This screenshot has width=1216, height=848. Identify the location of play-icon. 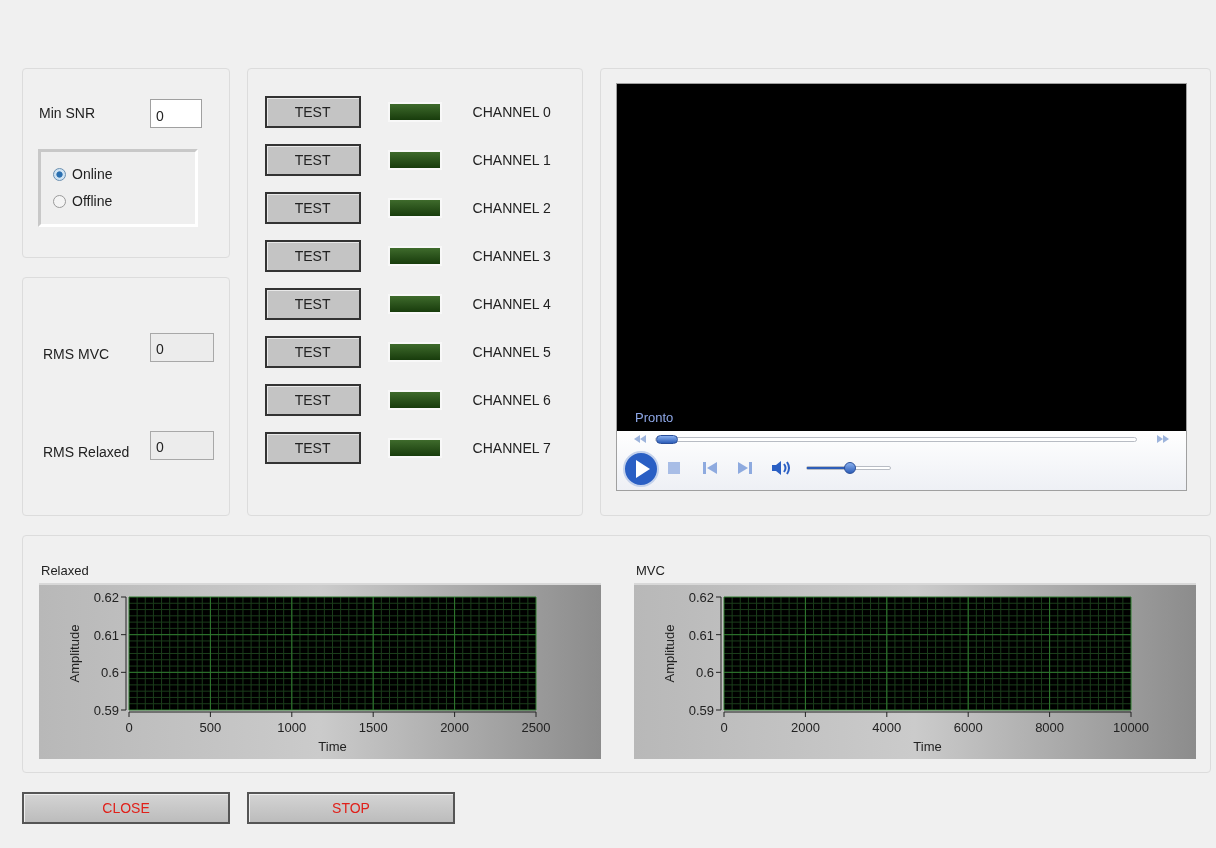
(641, 469).